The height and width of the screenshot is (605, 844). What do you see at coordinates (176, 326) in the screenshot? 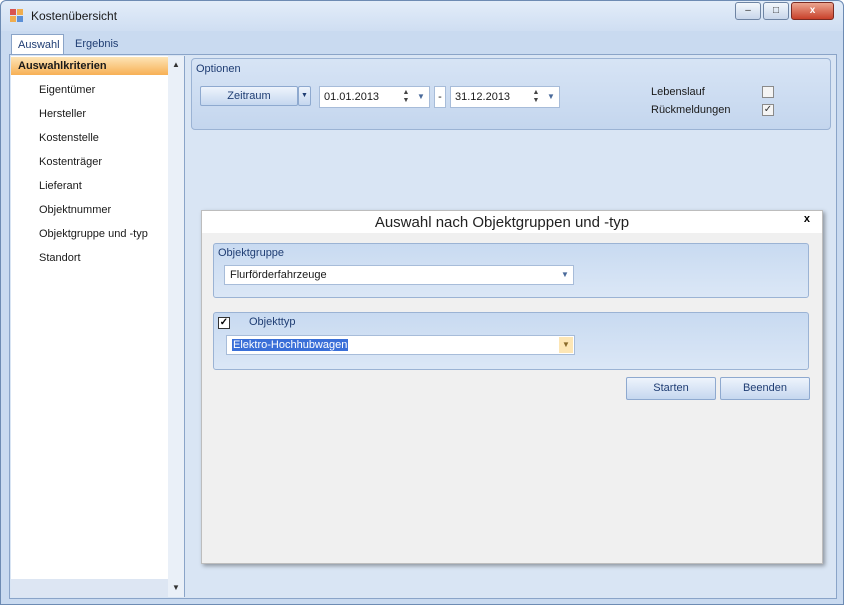
I see `sidebar-scrollbar: ▲ ▼` at bounding box center [176, 326].